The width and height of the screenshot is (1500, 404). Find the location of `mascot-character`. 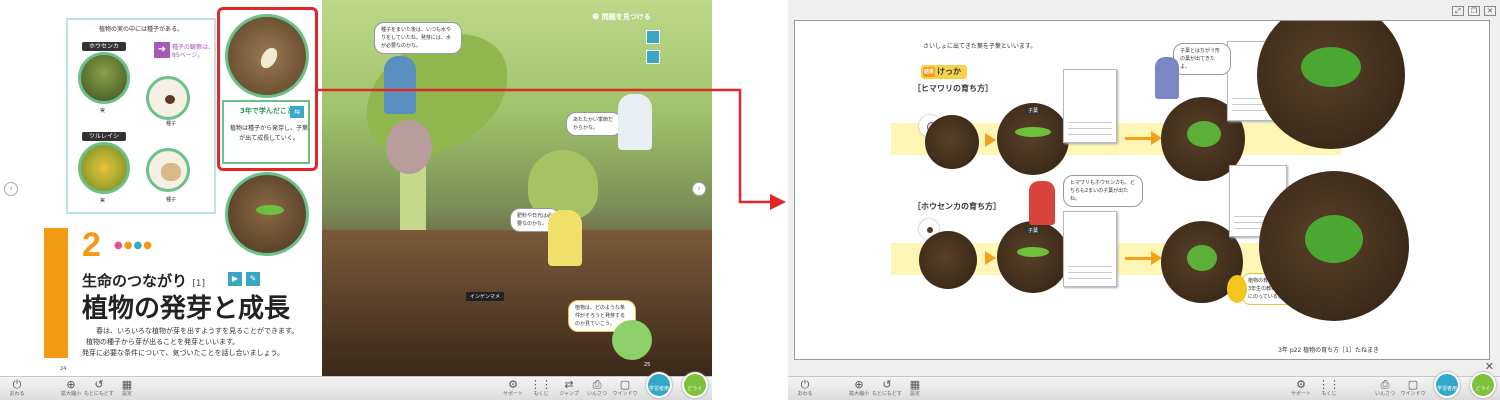

mascot-character is located at coordinates (632, 340).